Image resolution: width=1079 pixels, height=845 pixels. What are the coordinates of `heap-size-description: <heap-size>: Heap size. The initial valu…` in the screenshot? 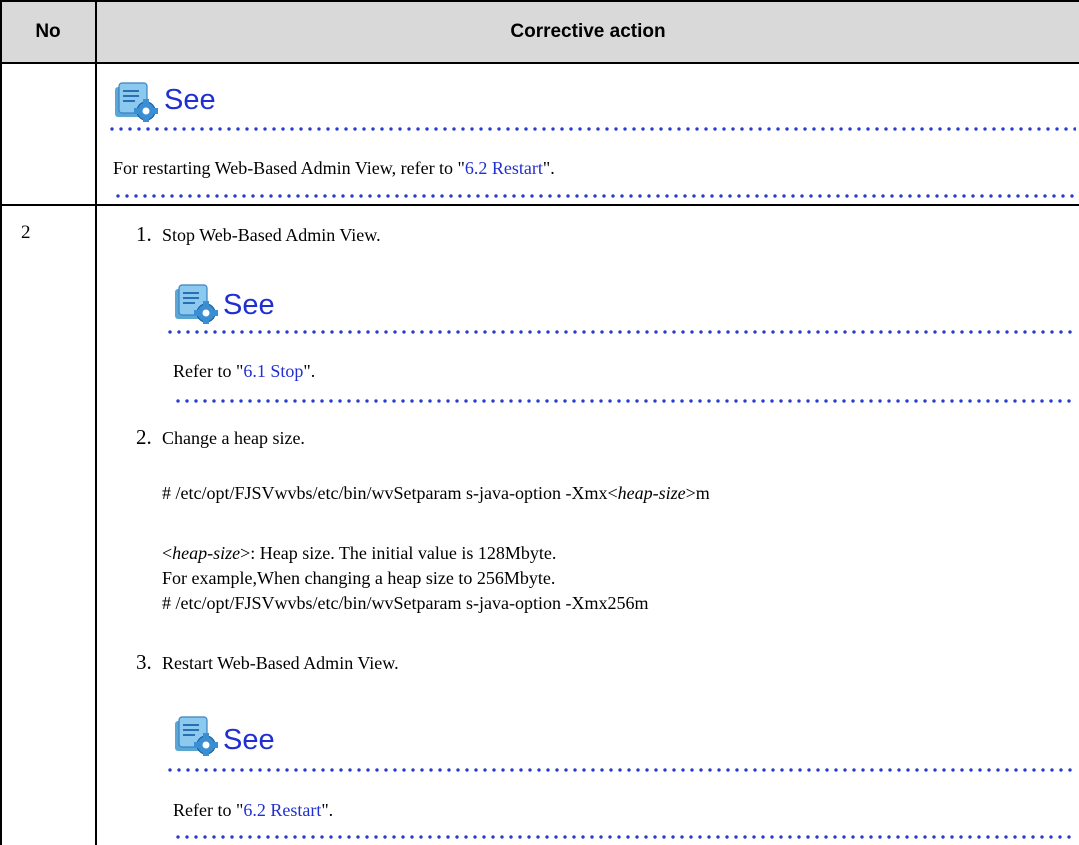 It's located at (359, 553).